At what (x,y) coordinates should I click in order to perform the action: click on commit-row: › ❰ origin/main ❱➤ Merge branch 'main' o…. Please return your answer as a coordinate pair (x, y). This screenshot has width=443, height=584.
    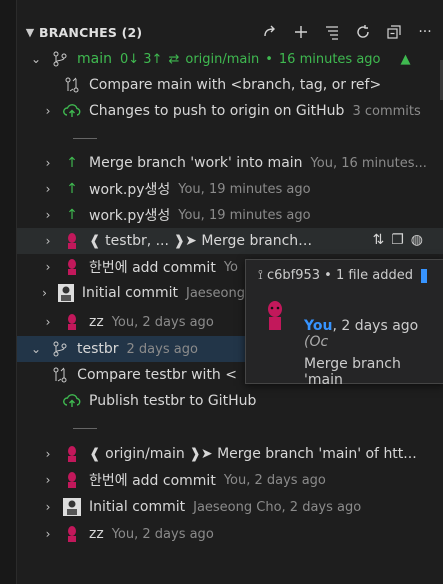
    Looking at the image, I should click on (230, 454).